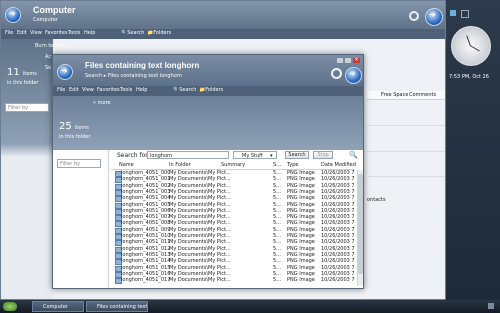 The image size is (500, 313). I want to click on minimize-button, so click(340, 60).